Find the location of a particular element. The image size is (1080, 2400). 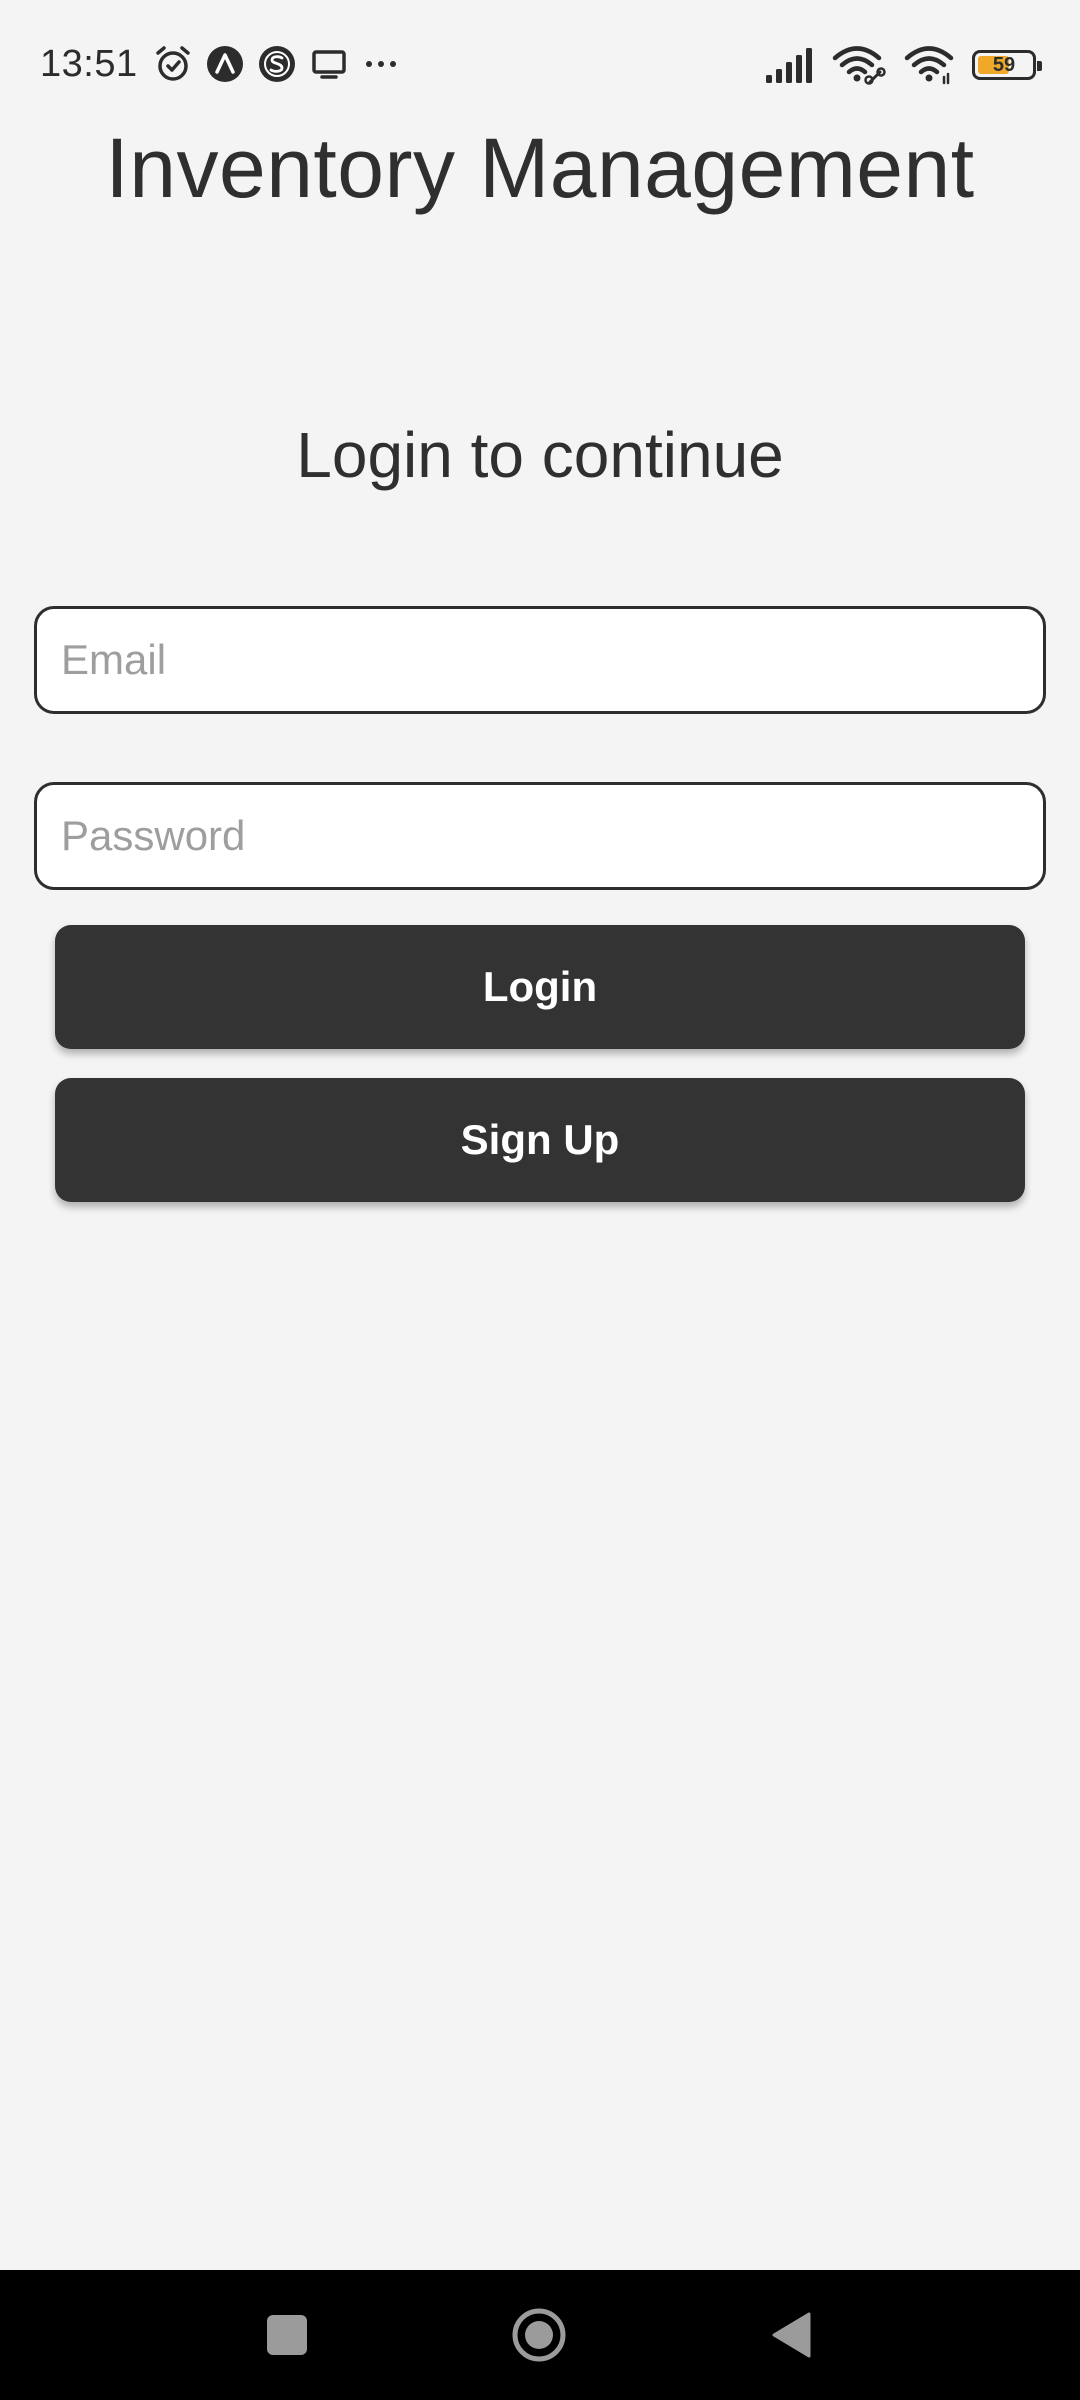

app-a-icon is located at coordinates (225, 64).